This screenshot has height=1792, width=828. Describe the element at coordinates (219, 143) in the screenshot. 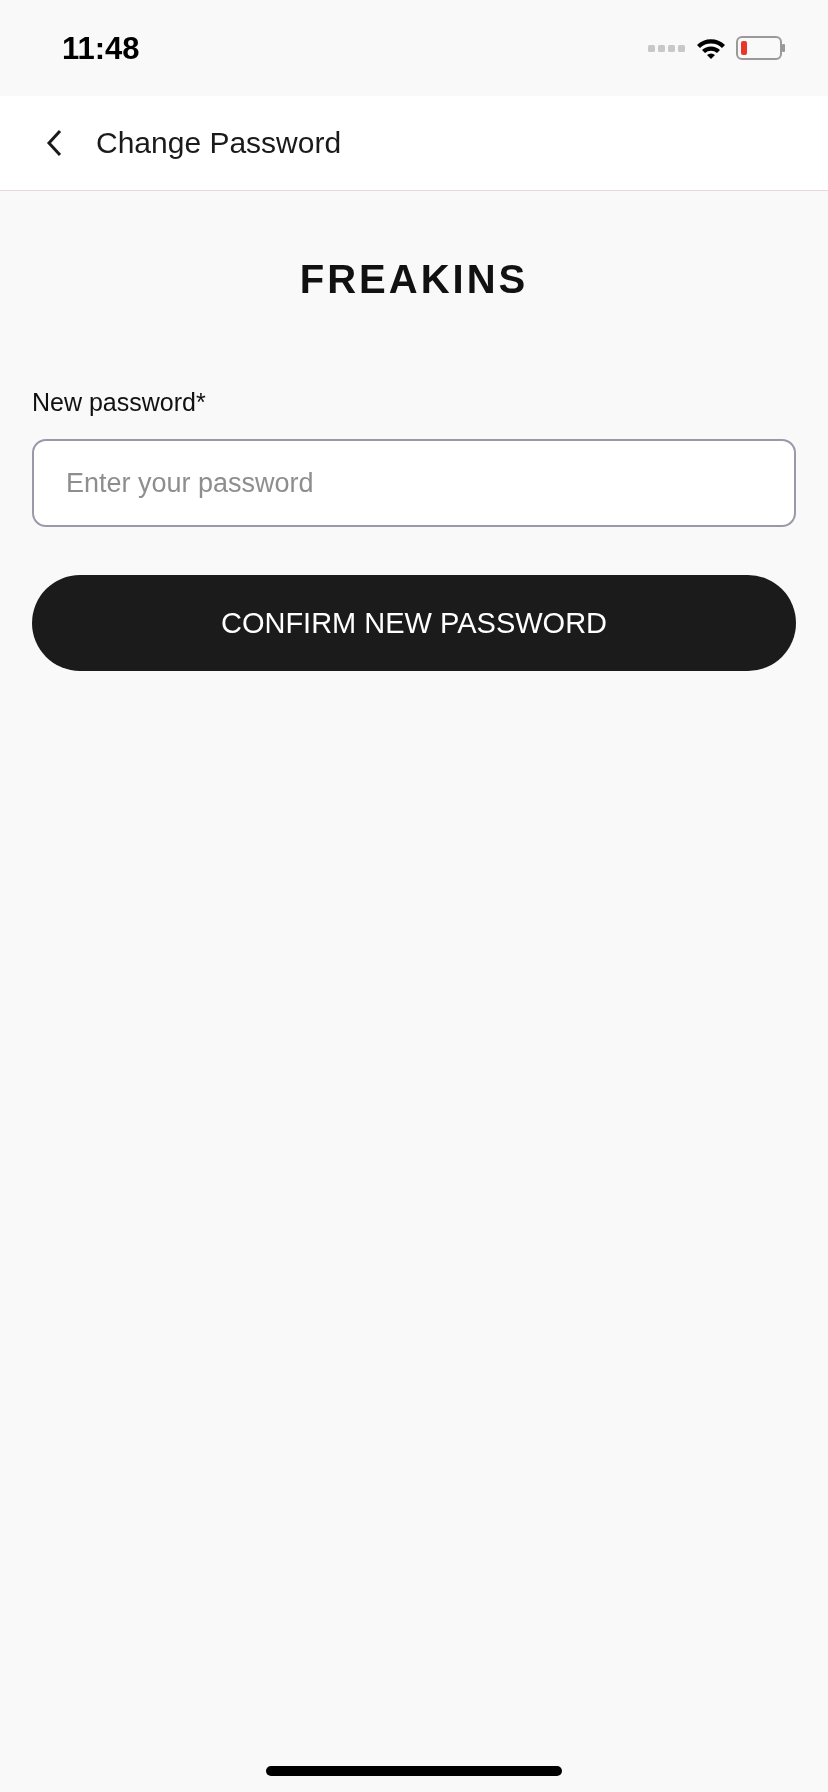

I see `page-title: Change Password` at that location.